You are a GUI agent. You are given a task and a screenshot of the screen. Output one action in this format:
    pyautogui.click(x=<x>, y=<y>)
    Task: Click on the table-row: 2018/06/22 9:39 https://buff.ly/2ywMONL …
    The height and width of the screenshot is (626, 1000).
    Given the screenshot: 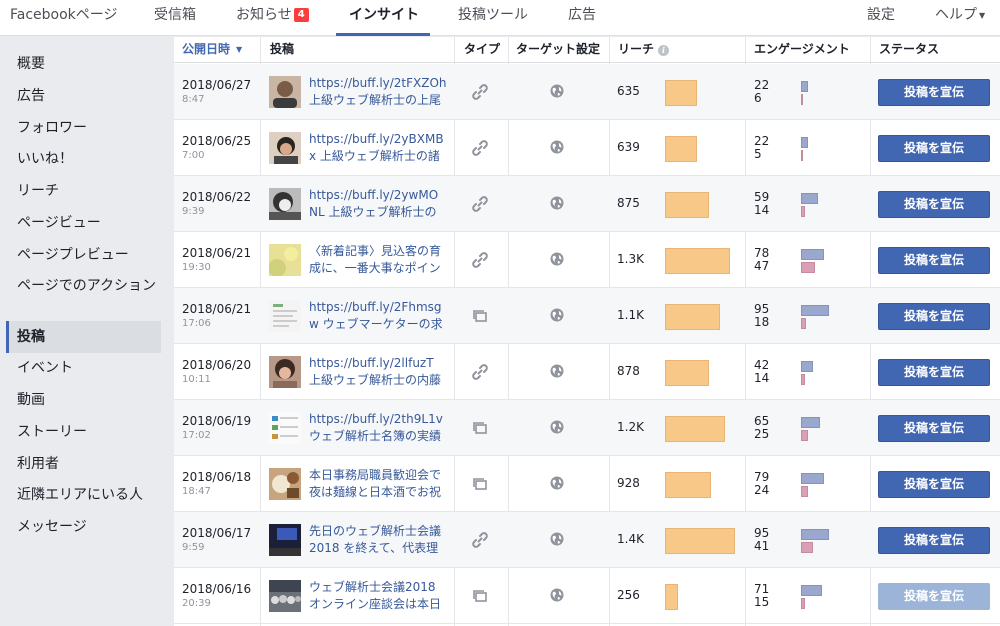 What is the action you would take?
    pyautogui.click(x=587, y=204)
    